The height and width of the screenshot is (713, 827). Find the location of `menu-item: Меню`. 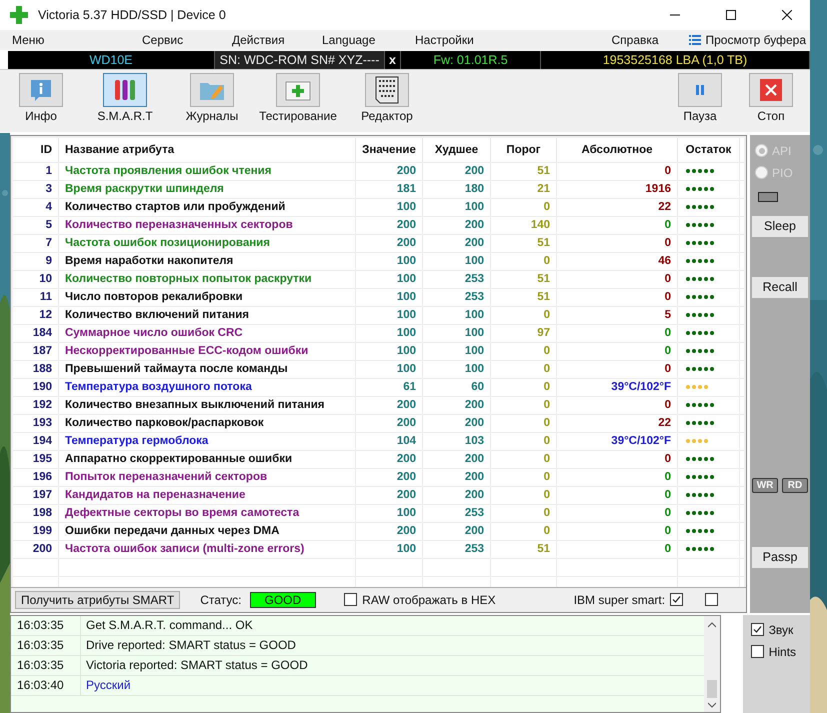

menu-item: Меню is located at coordinates (77, 39).